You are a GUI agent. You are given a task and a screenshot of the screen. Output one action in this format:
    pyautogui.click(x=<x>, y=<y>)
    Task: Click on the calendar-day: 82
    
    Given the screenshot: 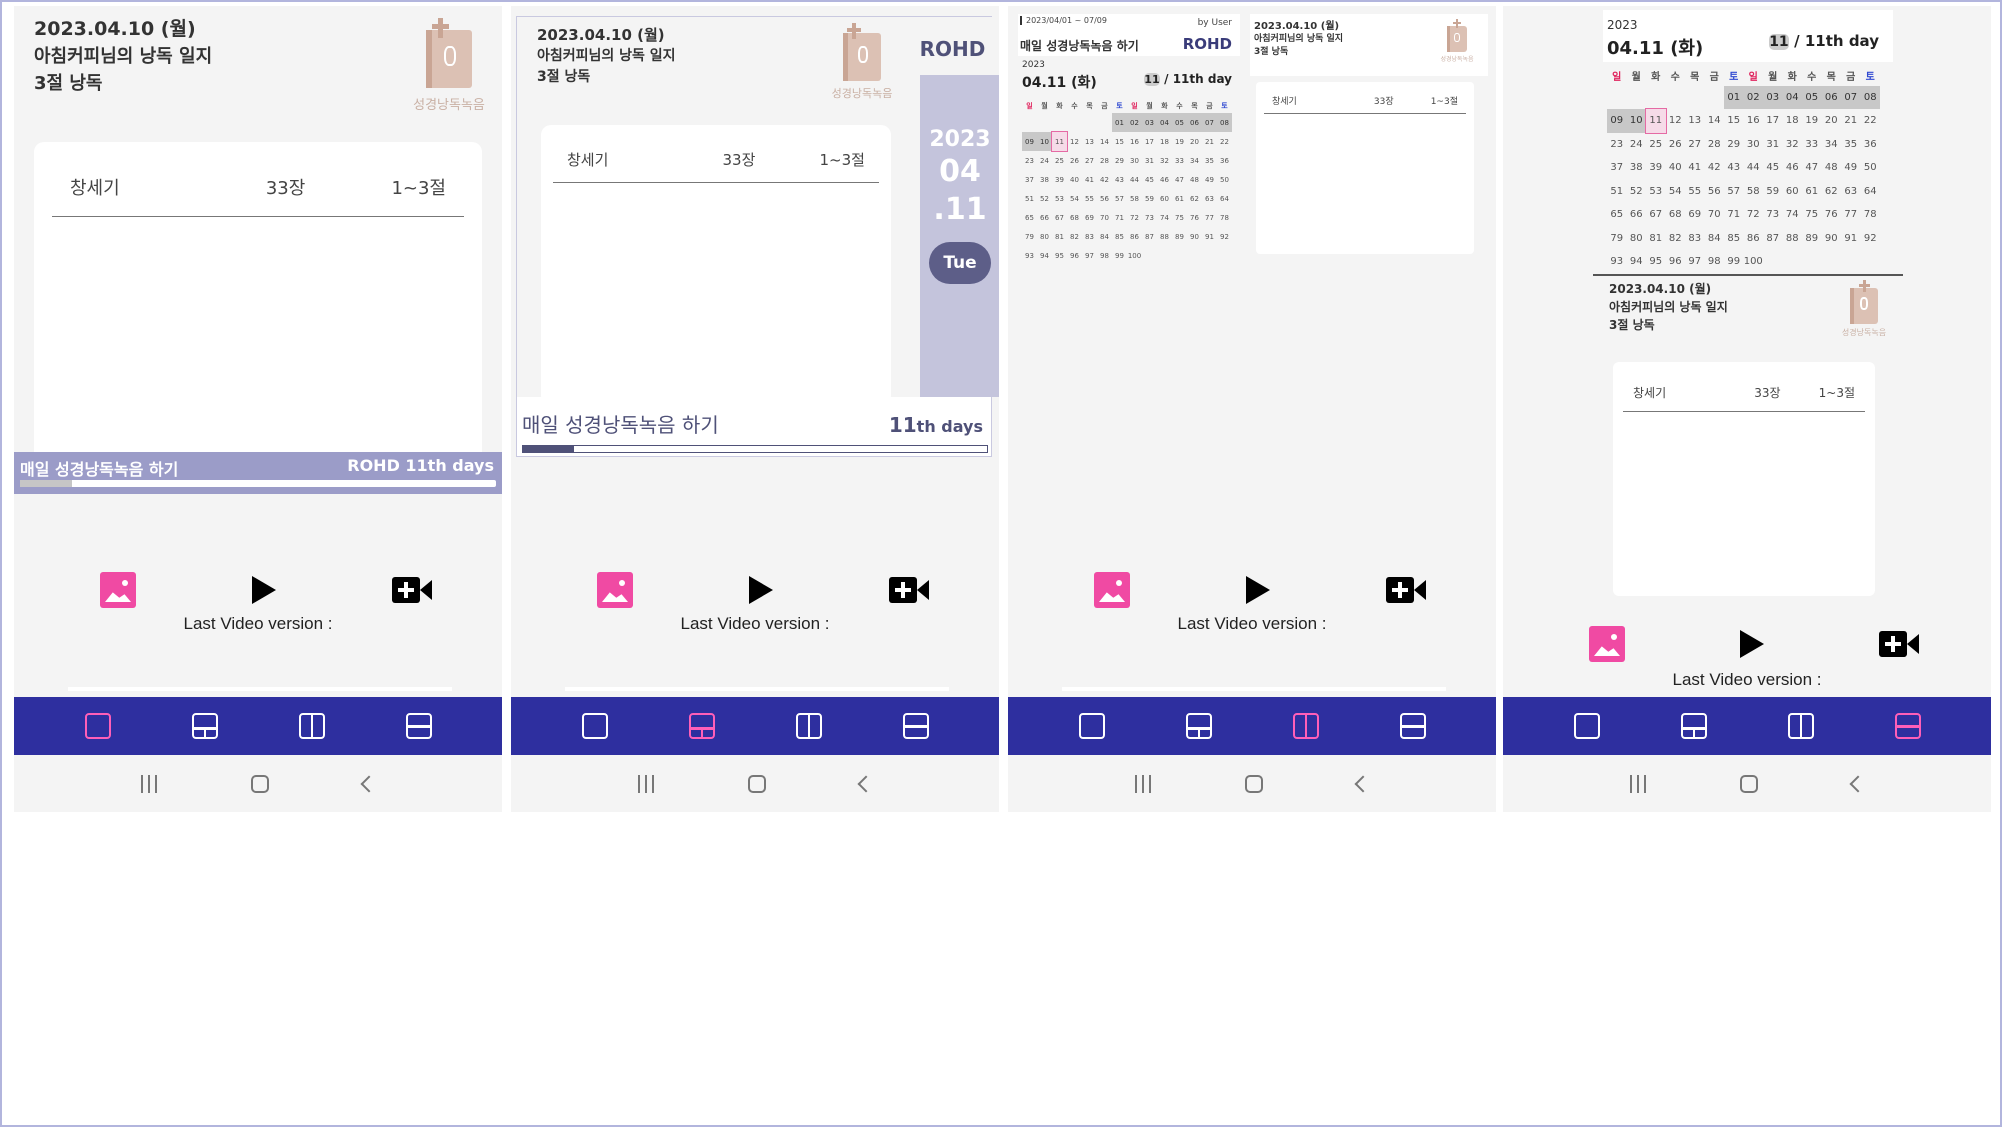 What is the action you would take?
    pyautogui.click(x=1676, y=239)
    